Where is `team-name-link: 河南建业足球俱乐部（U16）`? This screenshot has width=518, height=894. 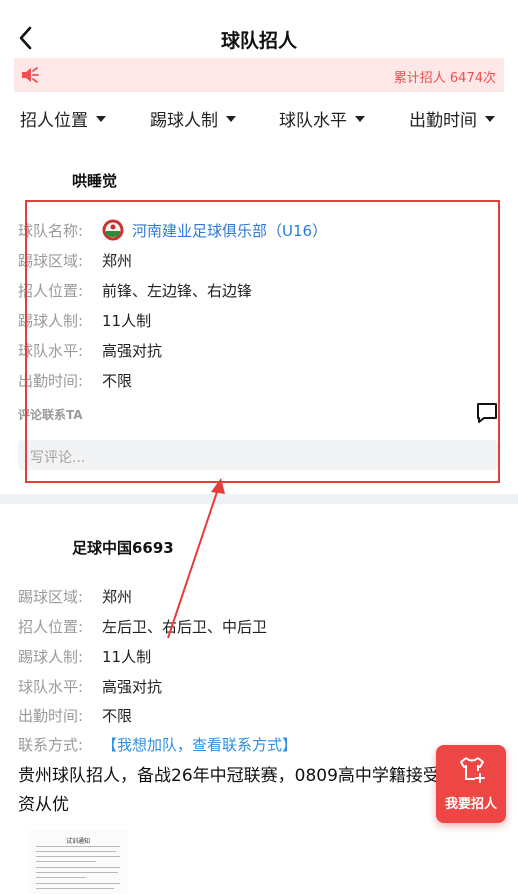
team-name-link: 河南建业足球俱乐部（U16） is located at coordinates (229, 231).